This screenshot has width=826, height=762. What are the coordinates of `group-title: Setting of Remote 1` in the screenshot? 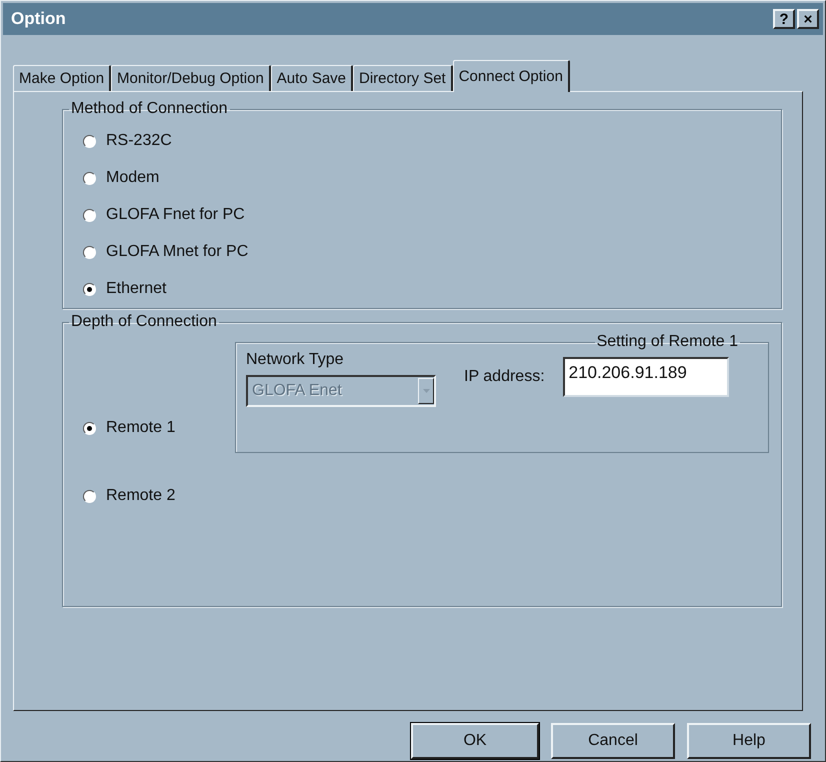 It's located at (667, 342).